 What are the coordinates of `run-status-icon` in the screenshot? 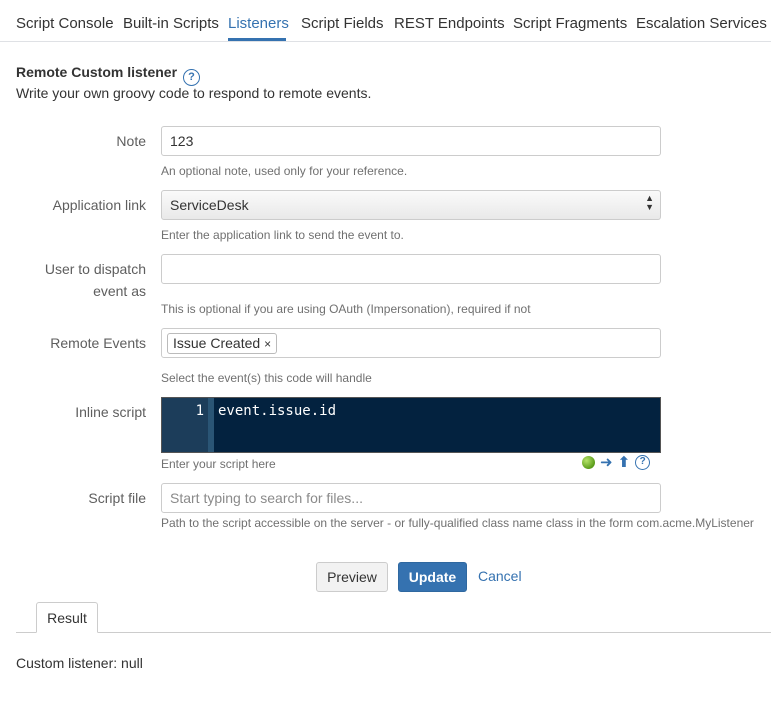 It's located at (588, 462).